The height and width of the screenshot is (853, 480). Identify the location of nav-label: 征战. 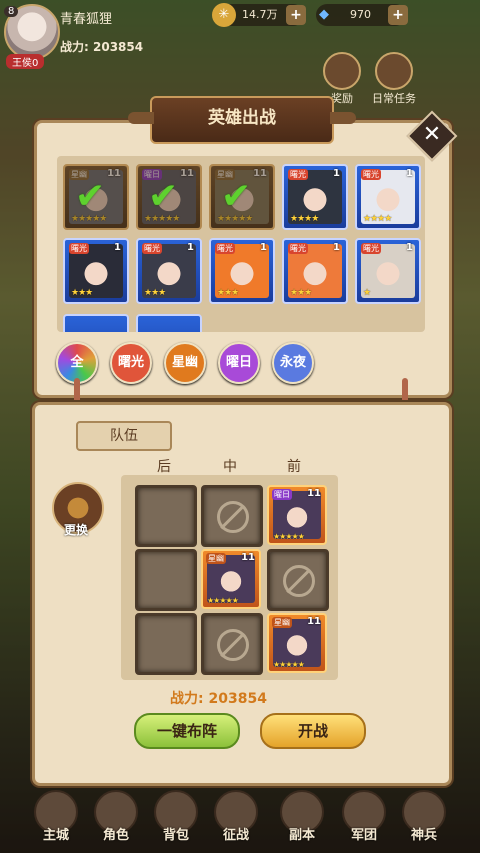
(235, 835).